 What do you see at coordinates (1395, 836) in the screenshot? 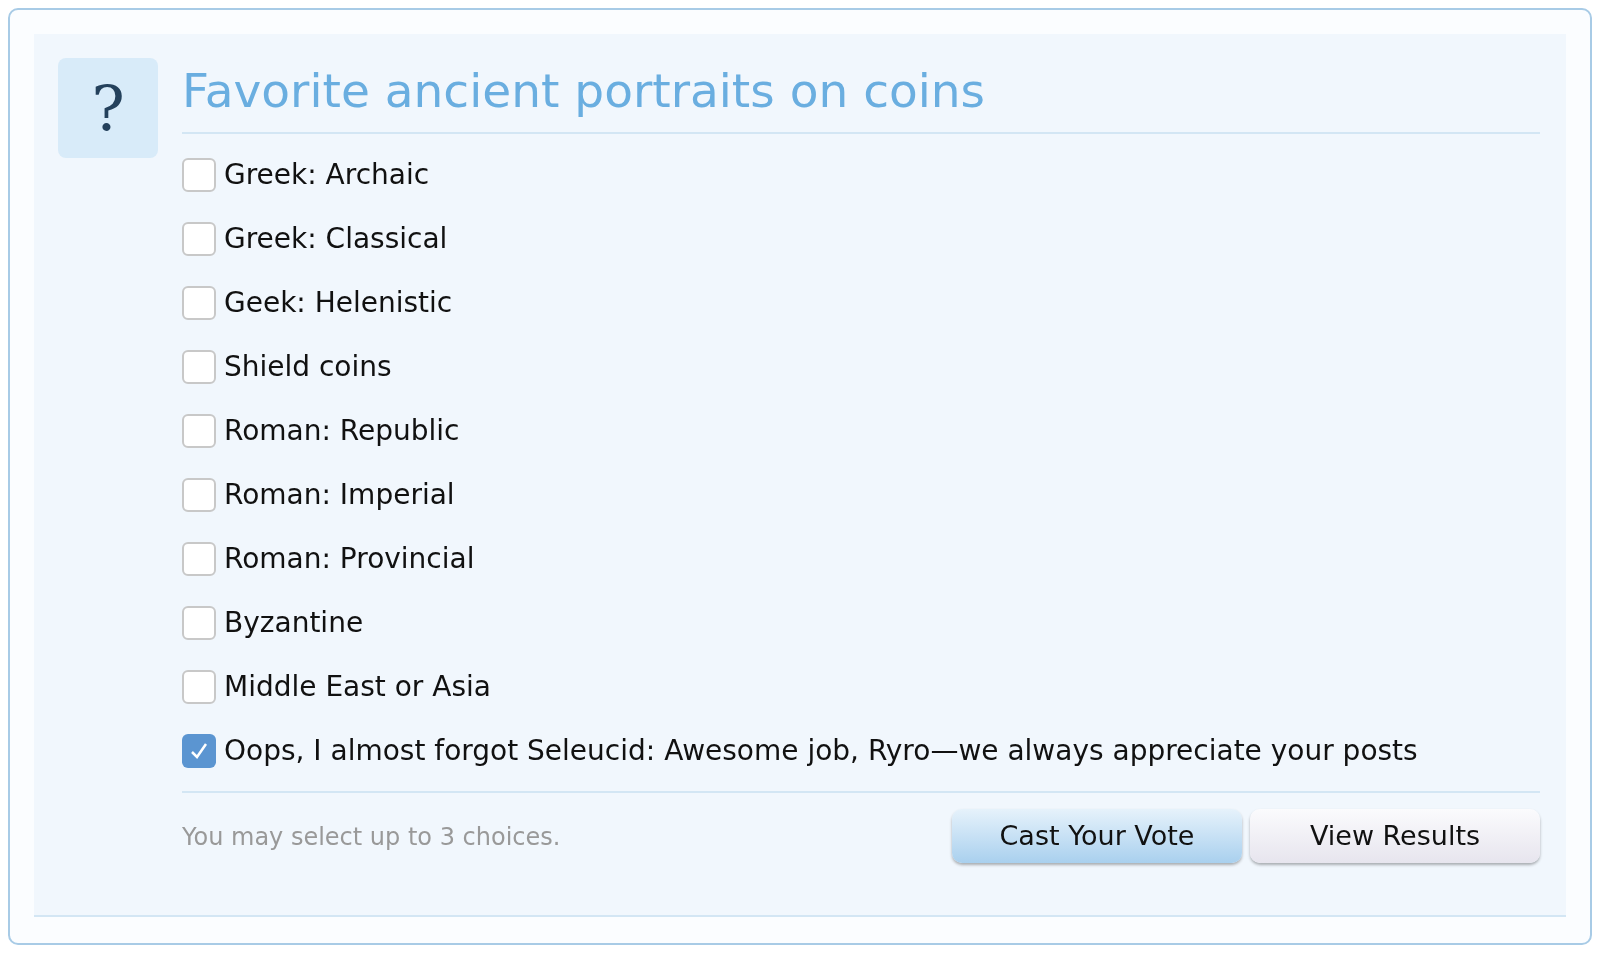
I see `poll-button: View Results` at bounding box center [1395, 836].